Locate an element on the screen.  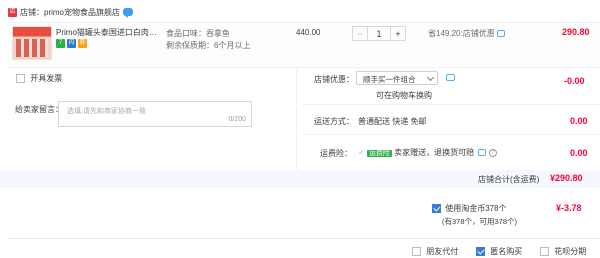
shop-discount-select: 顺手买一件组合 is located at coordinates (397, 78).